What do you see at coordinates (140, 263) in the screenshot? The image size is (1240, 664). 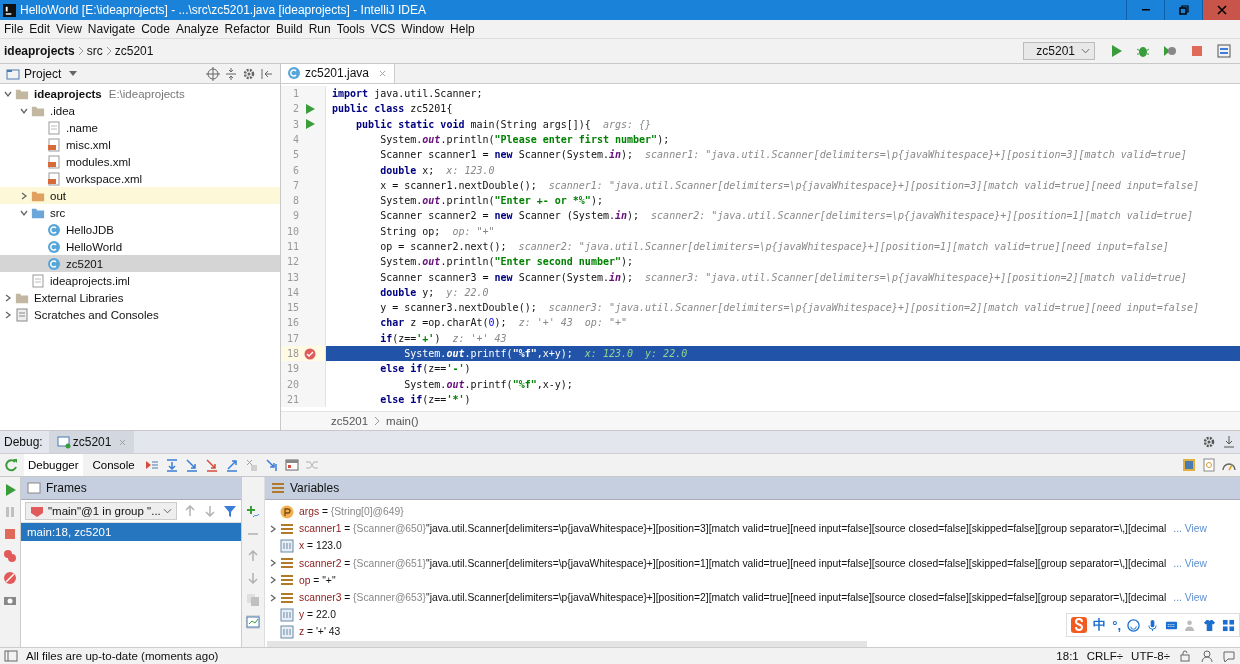 I see `tree-item: zc5201` at bounding box center [140, 263].